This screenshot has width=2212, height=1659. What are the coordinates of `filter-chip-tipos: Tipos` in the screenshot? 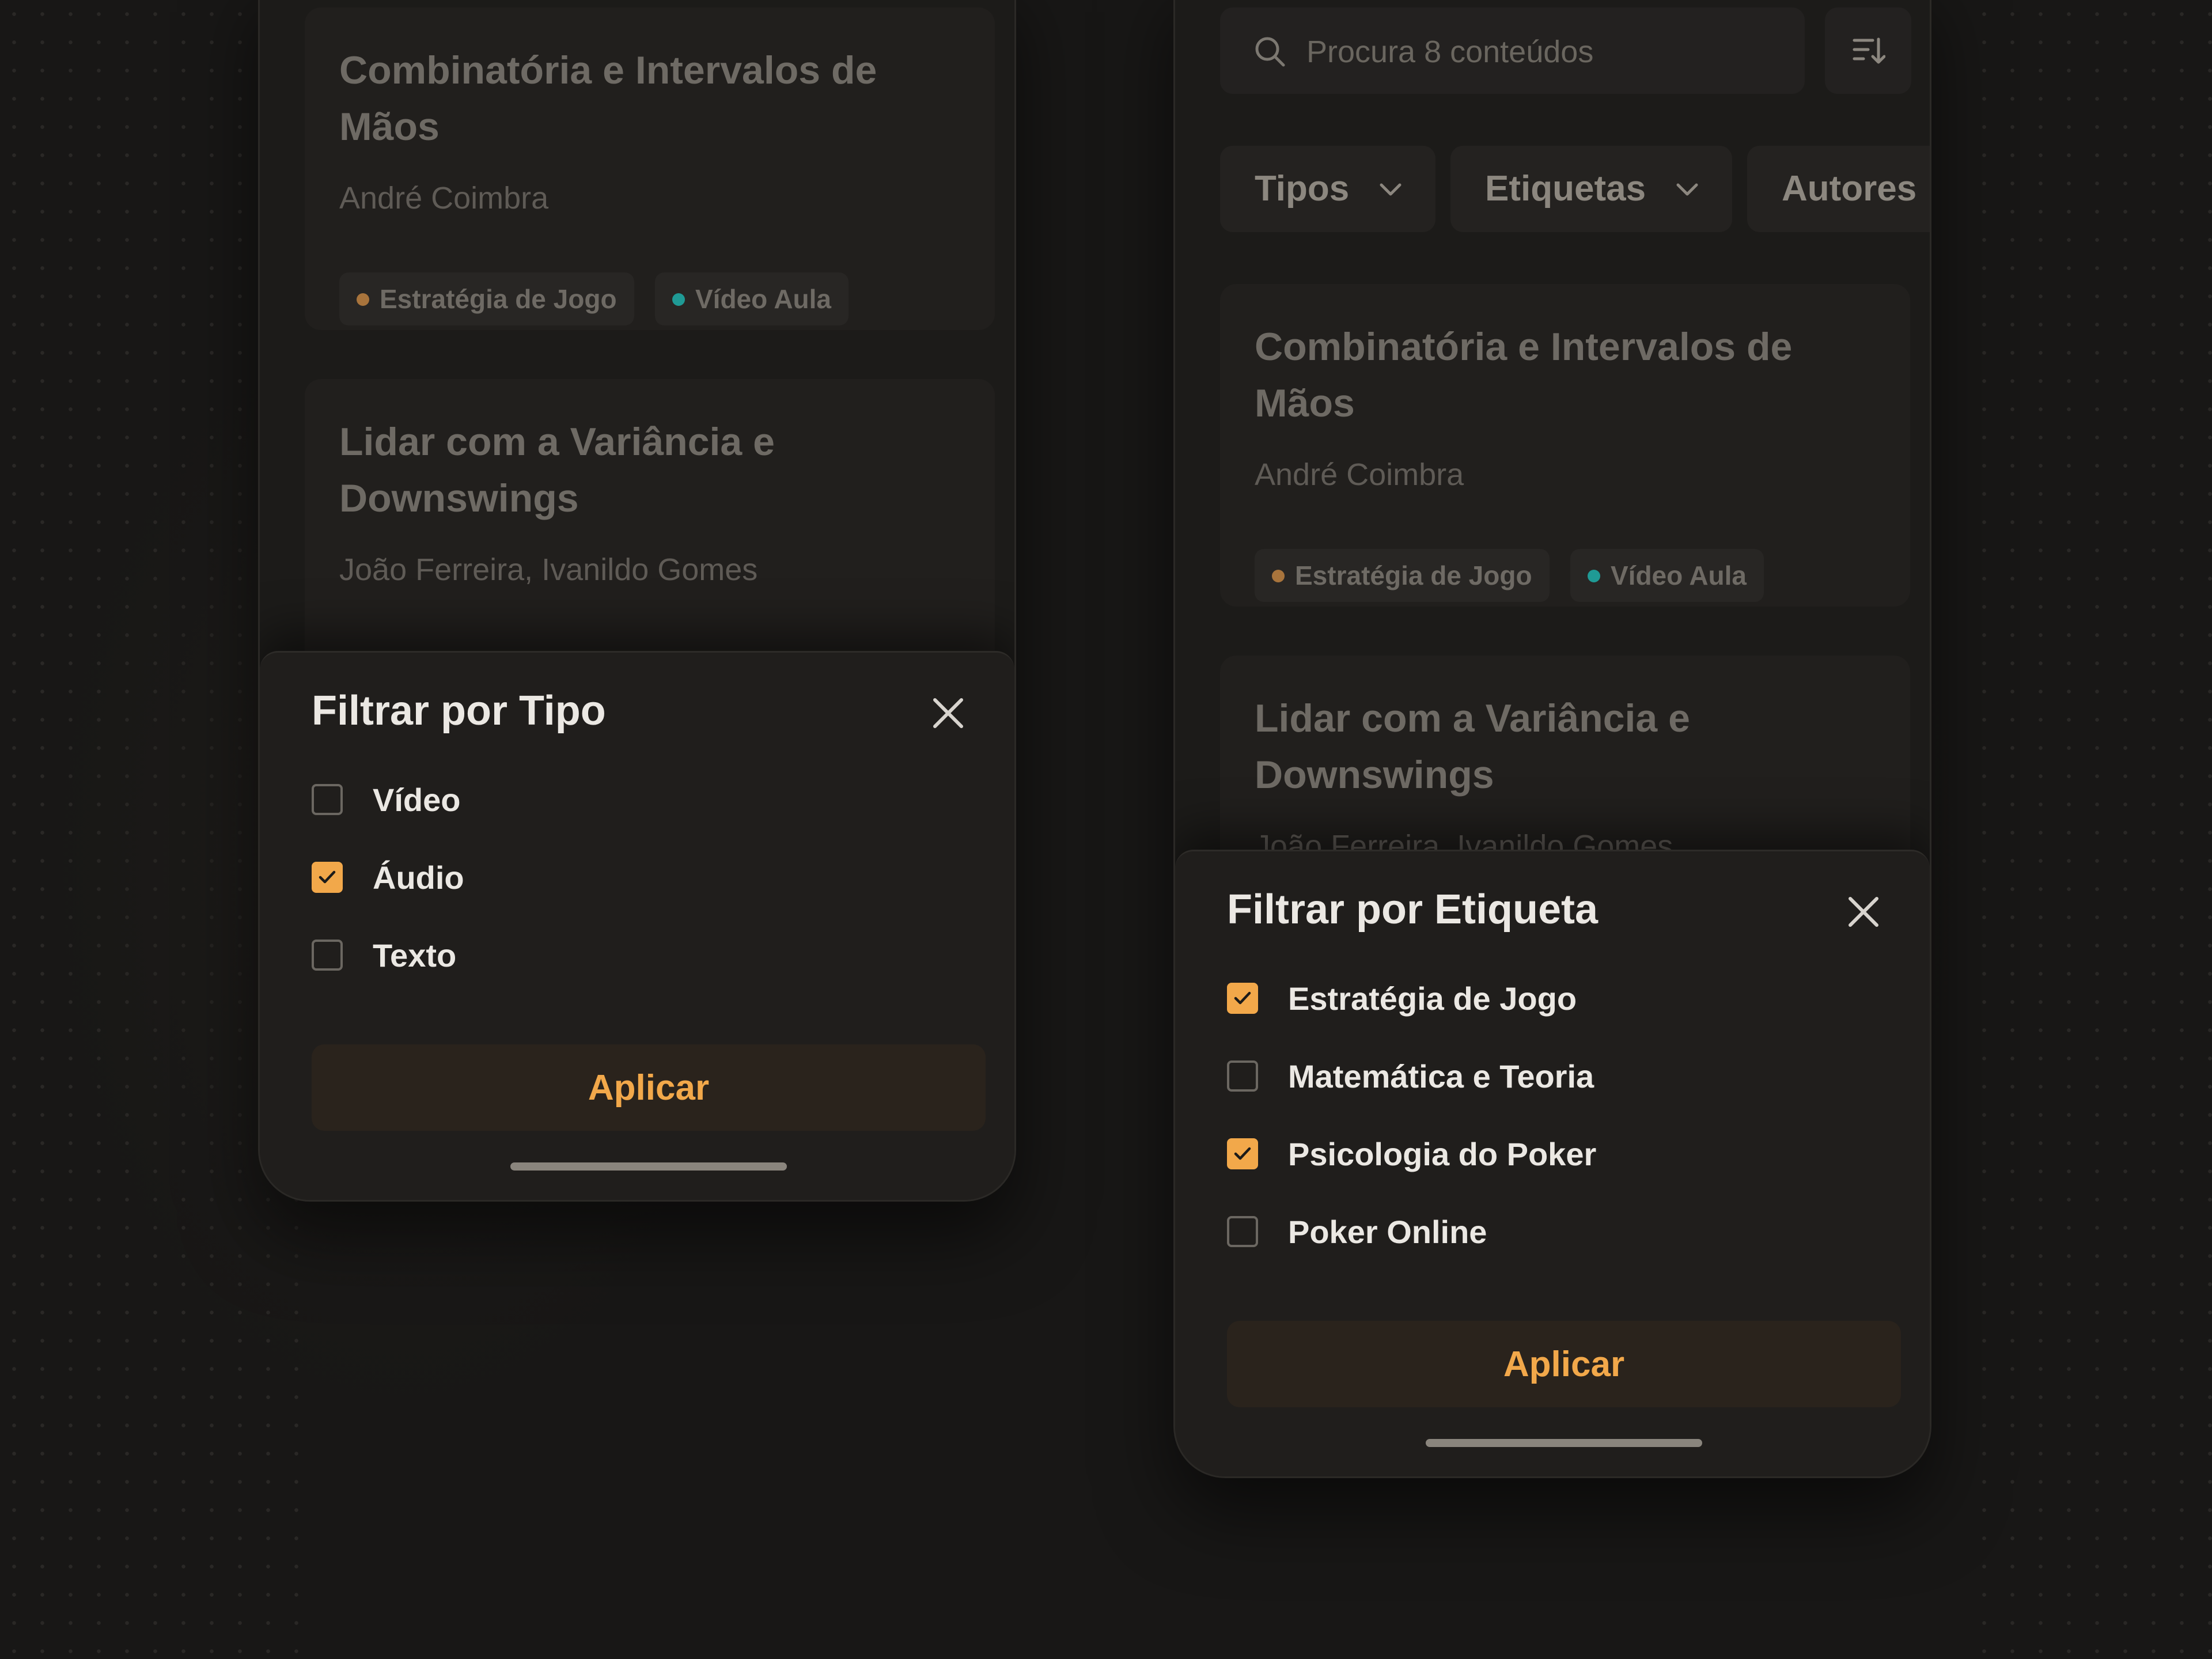 It's located at (1328, 189).